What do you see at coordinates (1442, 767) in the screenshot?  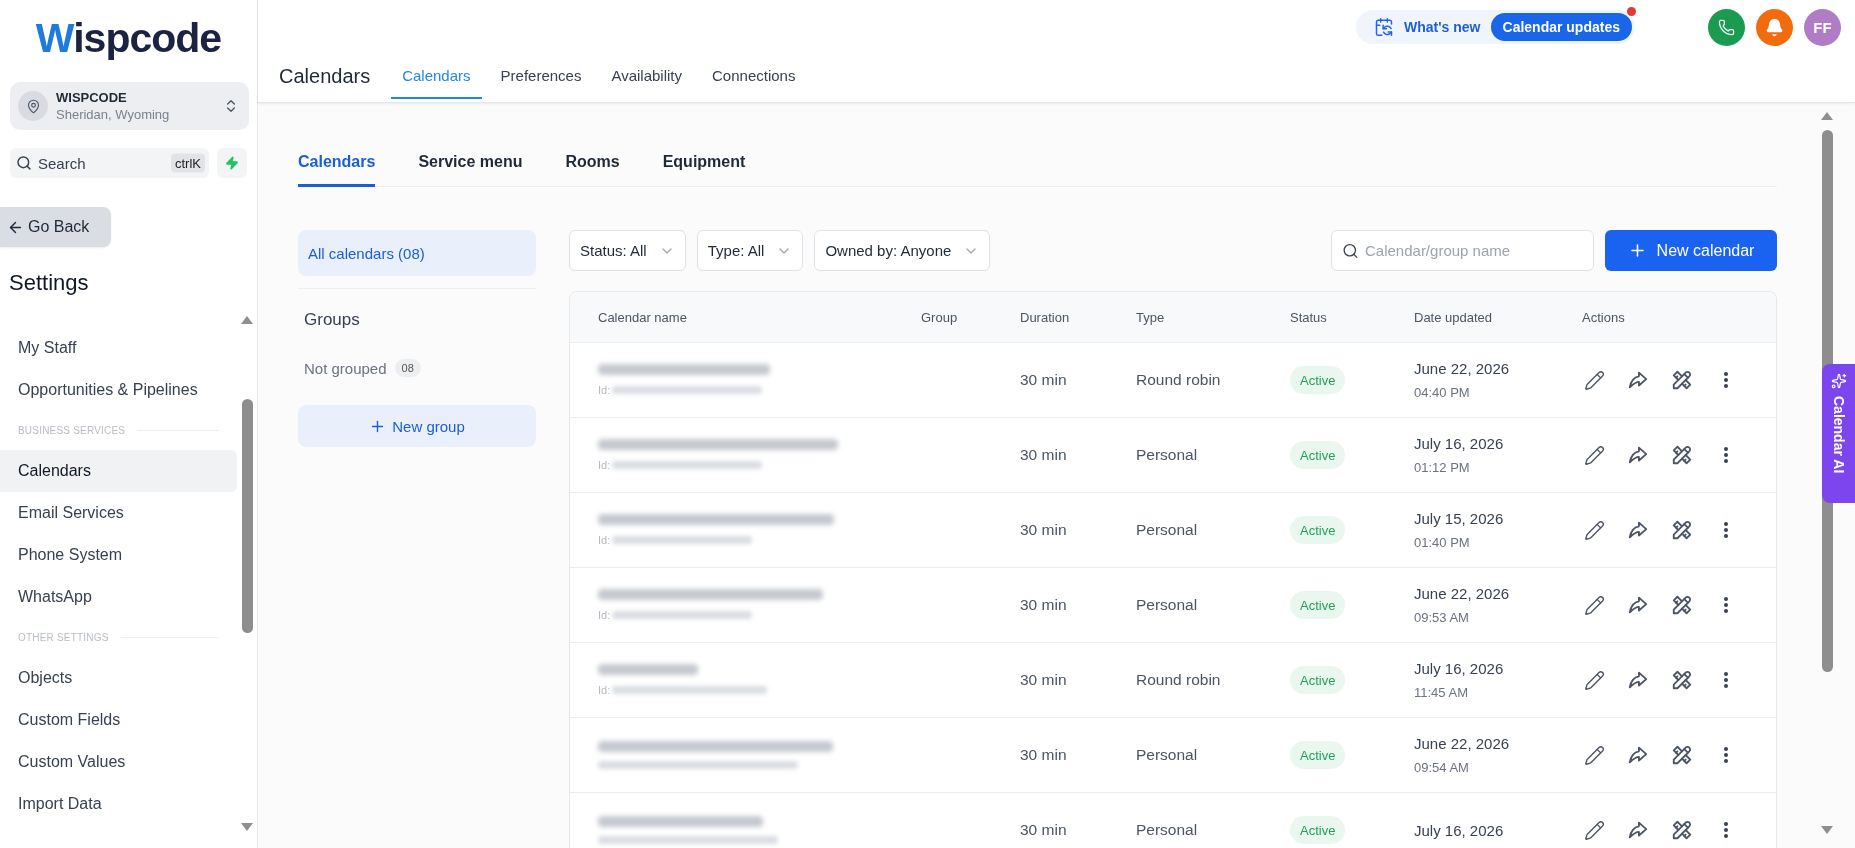 I see `time-text: 09:54 AM` at bounding box center [1442, 767].